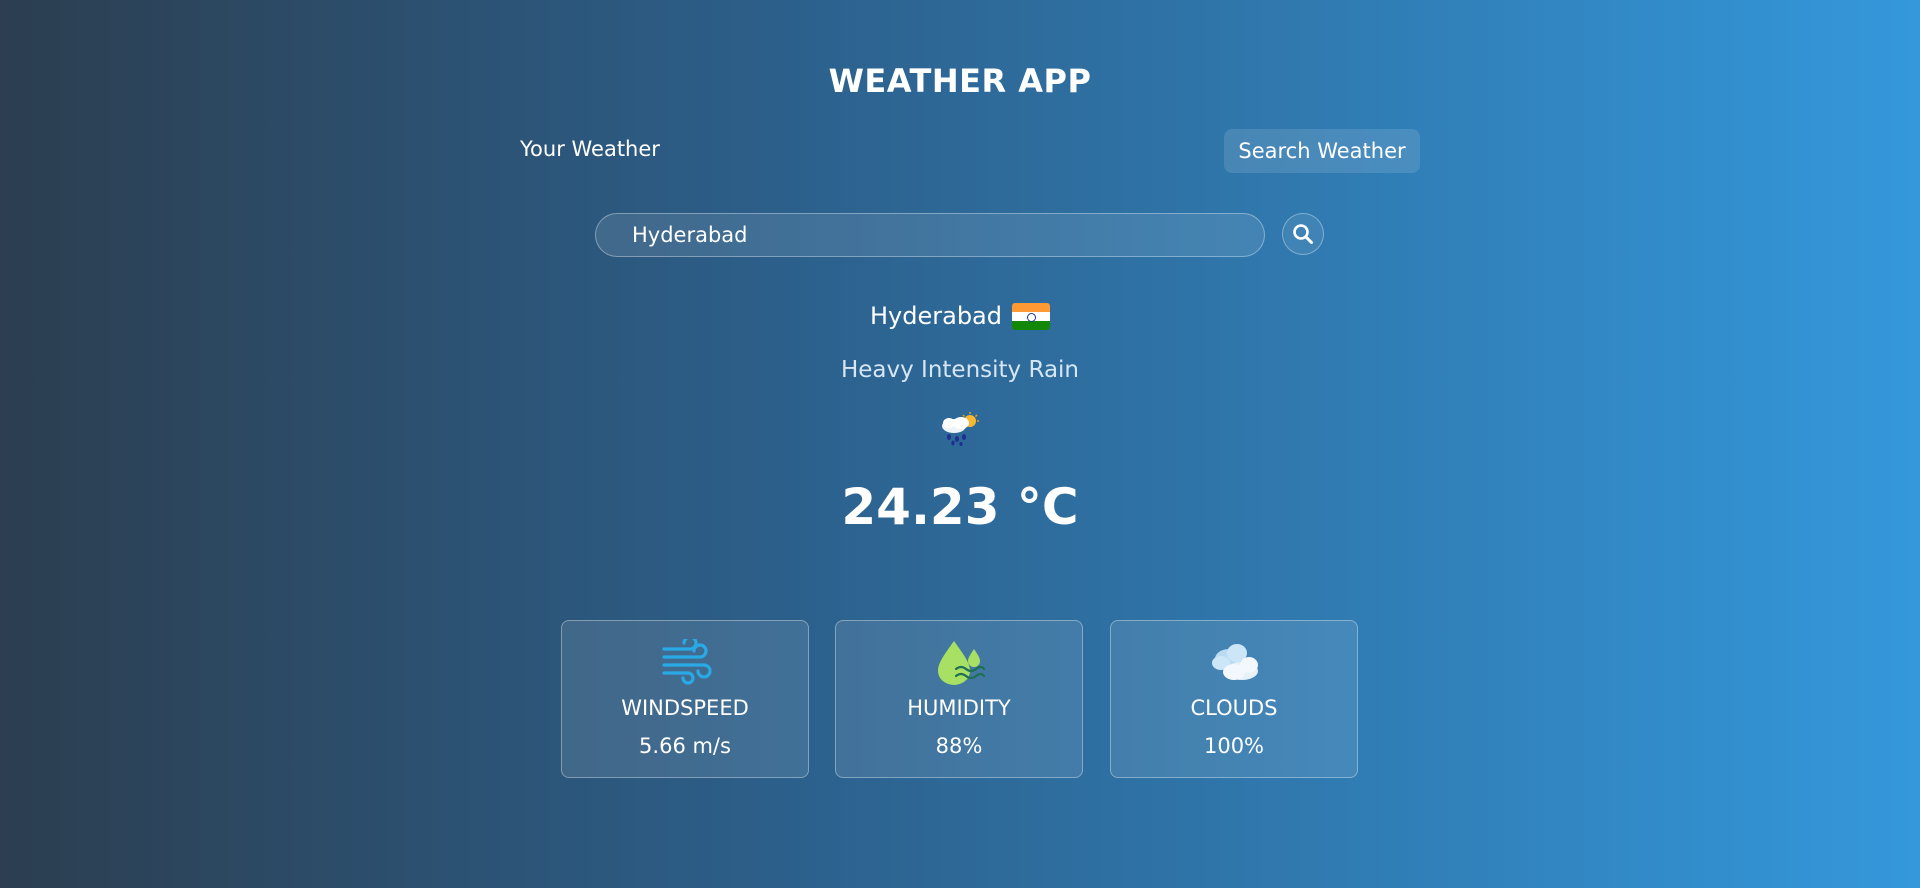  What do you see at coordinates (1322, 151) in the screenshot?
I see `tab-search-weather: Search Weather` at bounding box center [1322, 151].